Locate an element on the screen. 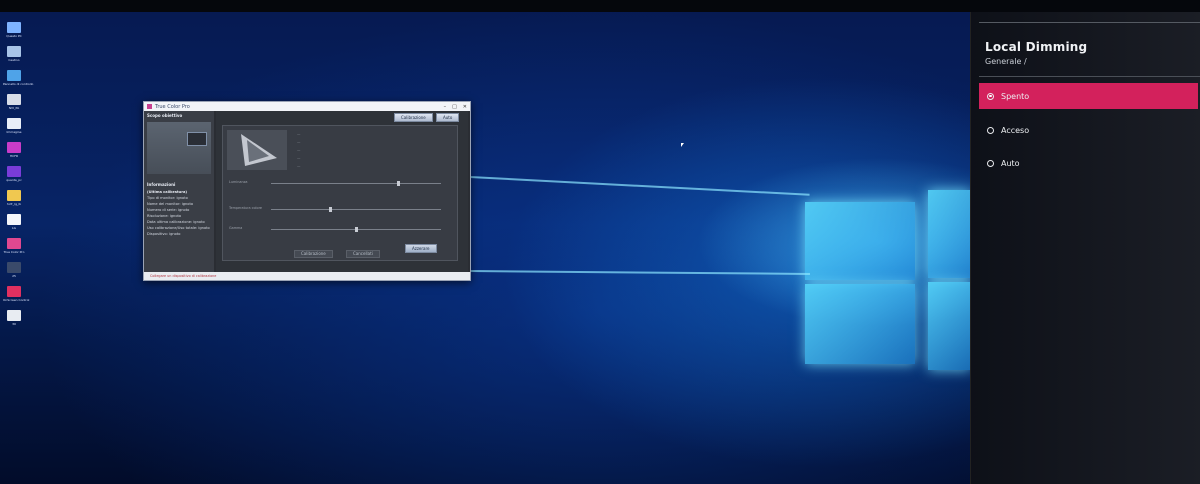 This screenshot has width=1200, height=484. option-label: Auto is located at coordinates (1010, 163).